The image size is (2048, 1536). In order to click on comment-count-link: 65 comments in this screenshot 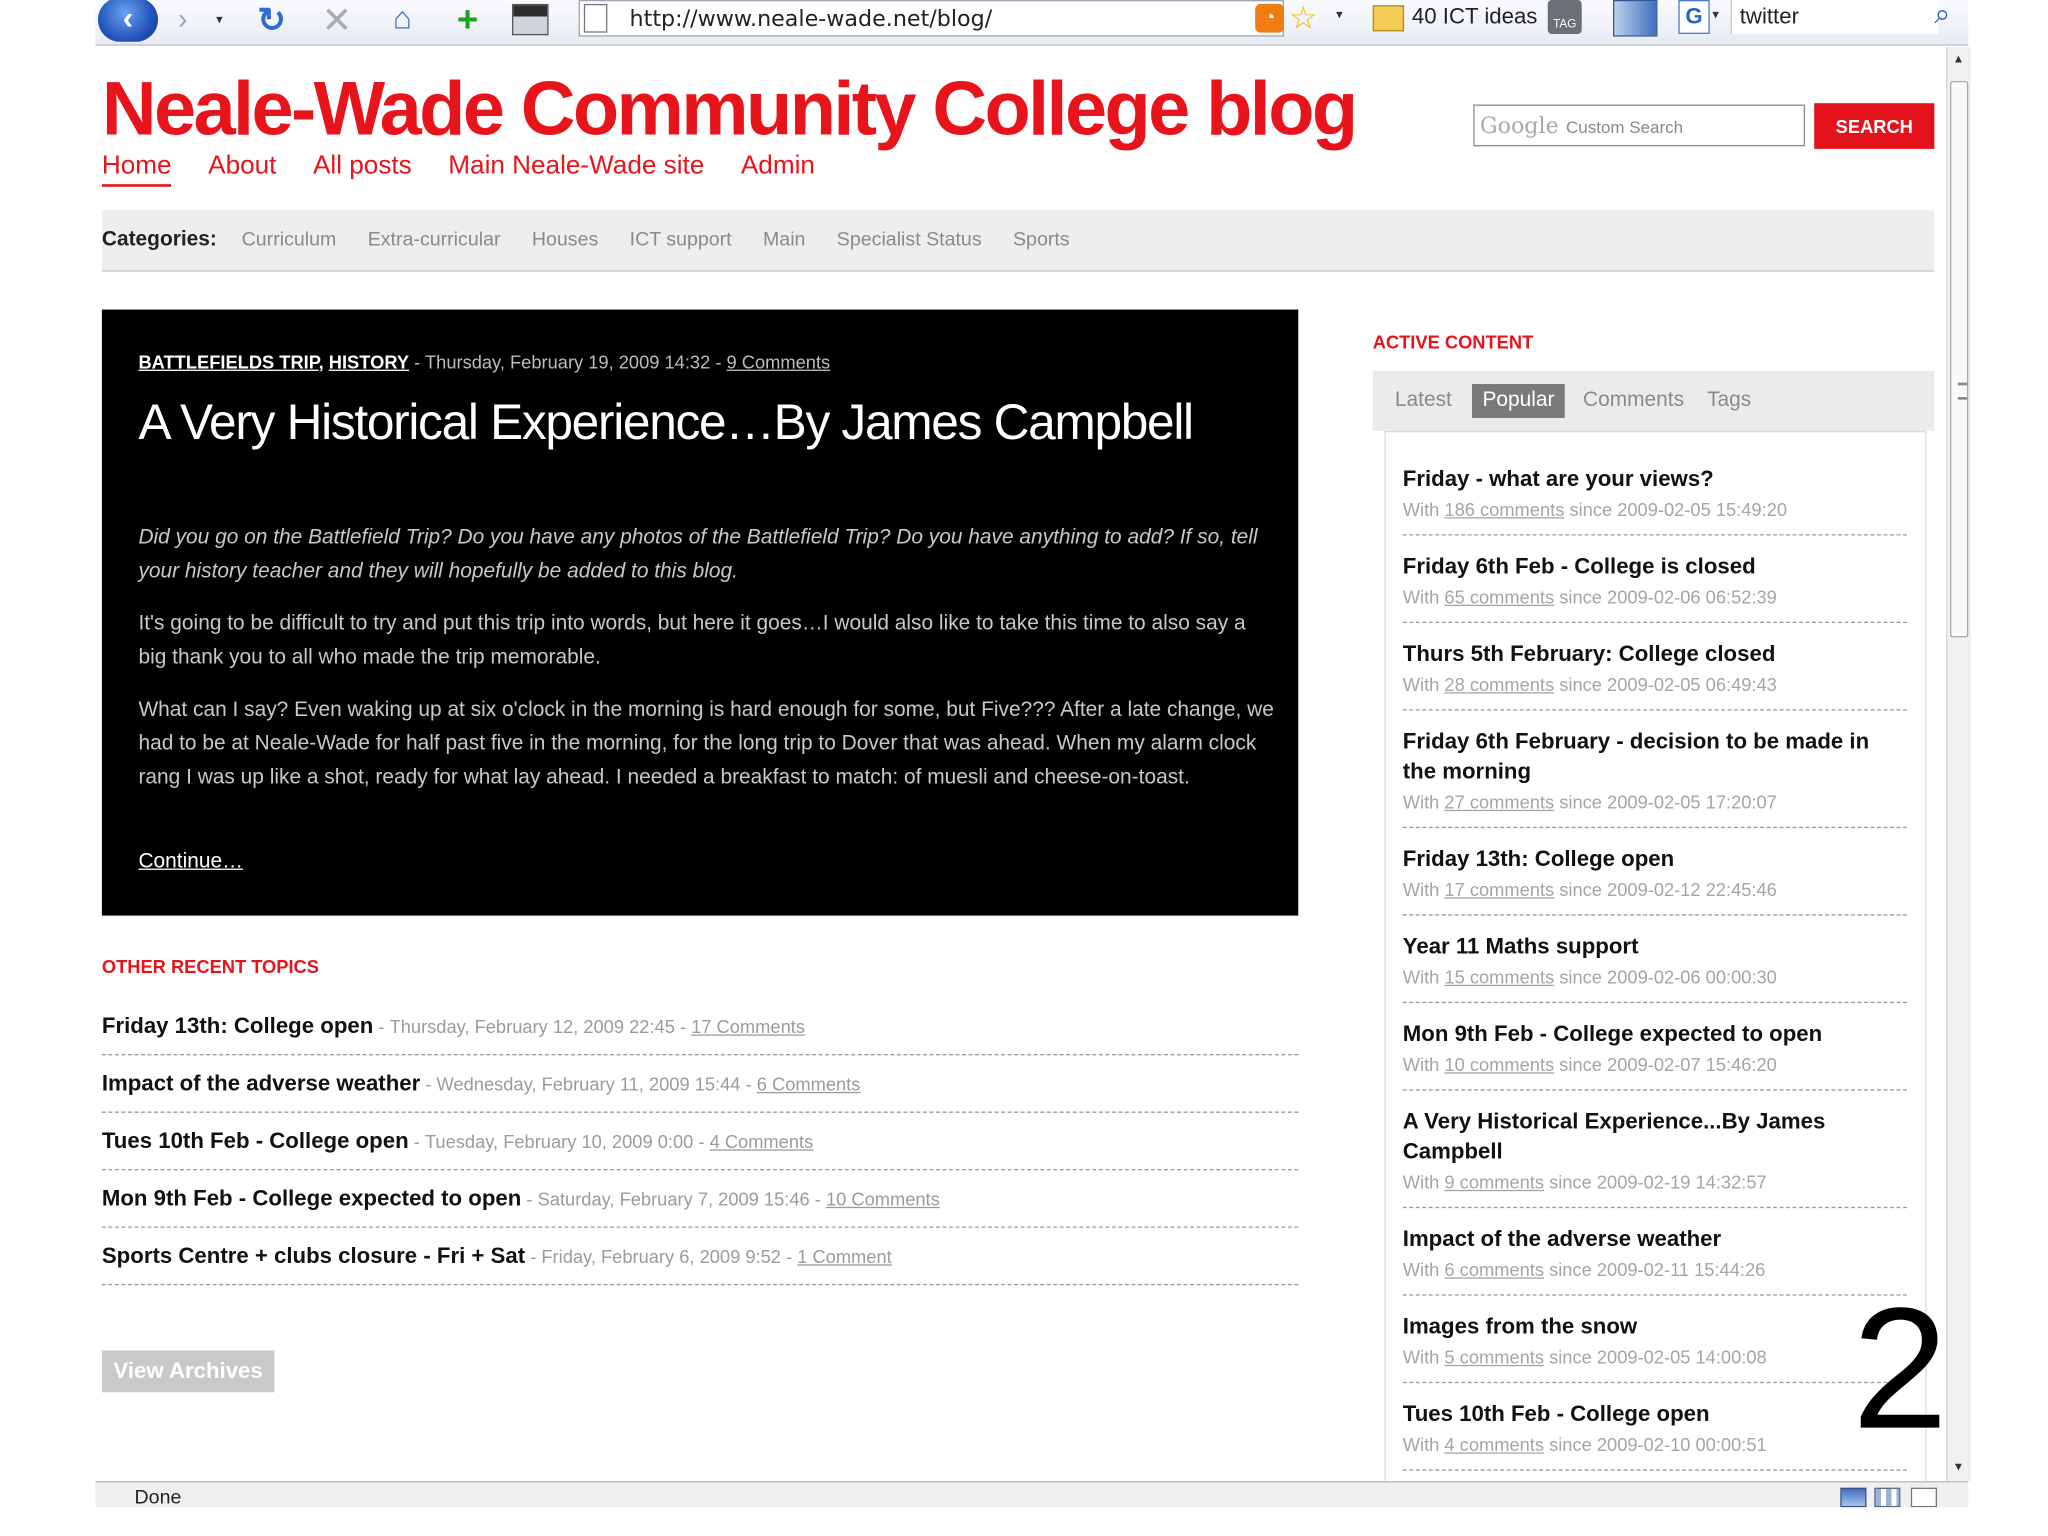, I will do `click(1499, 596)`.